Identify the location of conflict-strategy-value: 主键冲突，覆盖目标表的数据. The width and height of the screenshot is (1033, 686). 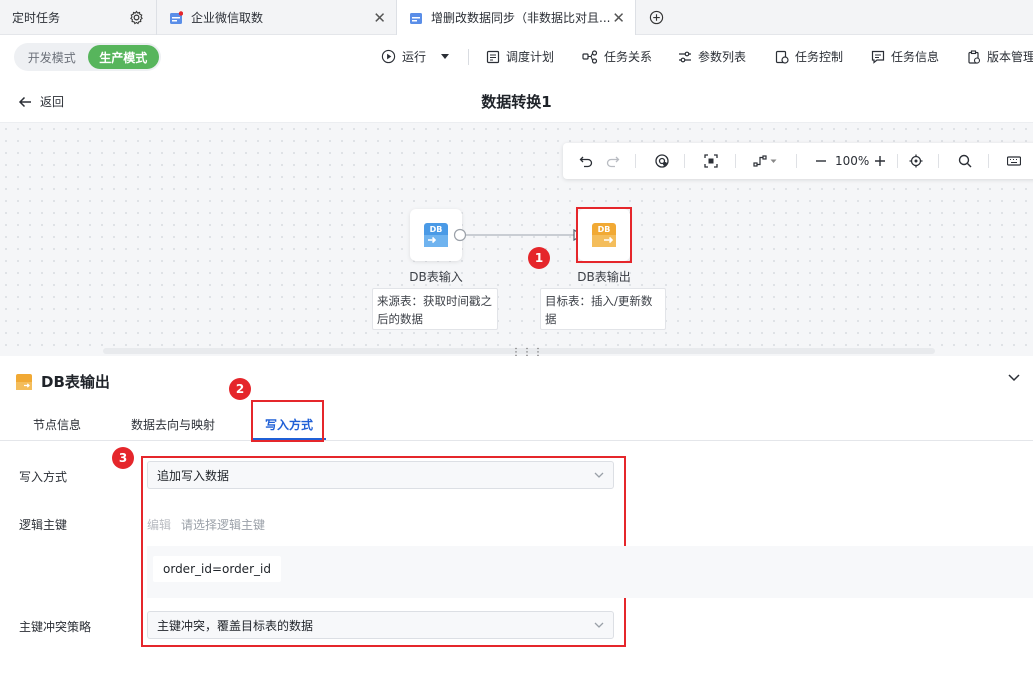
(235, 625).